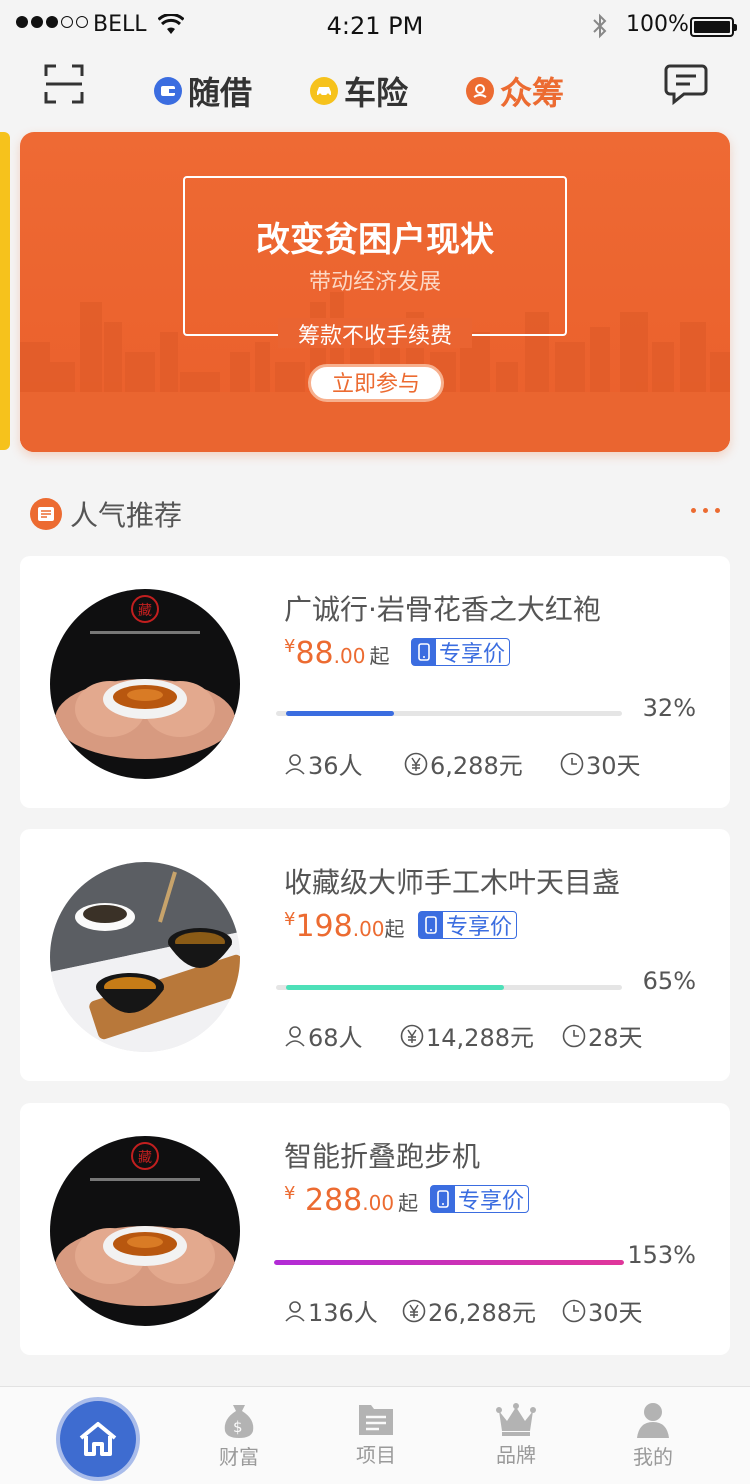 Image resolution: width=750 pixels, height=1484 pixels. What do you see at coordinates (463, 763) in the screenshot?
I see `amount-raised: 6,288元` at bounding box center [463, 763].